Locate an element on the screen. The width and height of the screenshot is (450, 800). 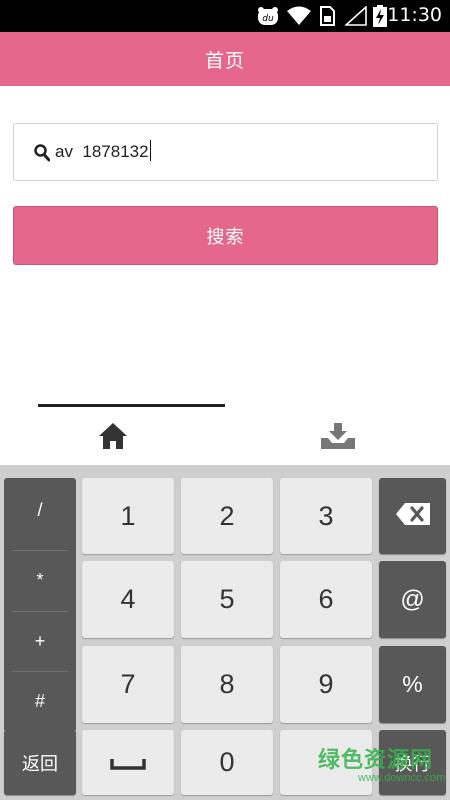
status-bar: du 11:30 is located at coordinates (225, 16).